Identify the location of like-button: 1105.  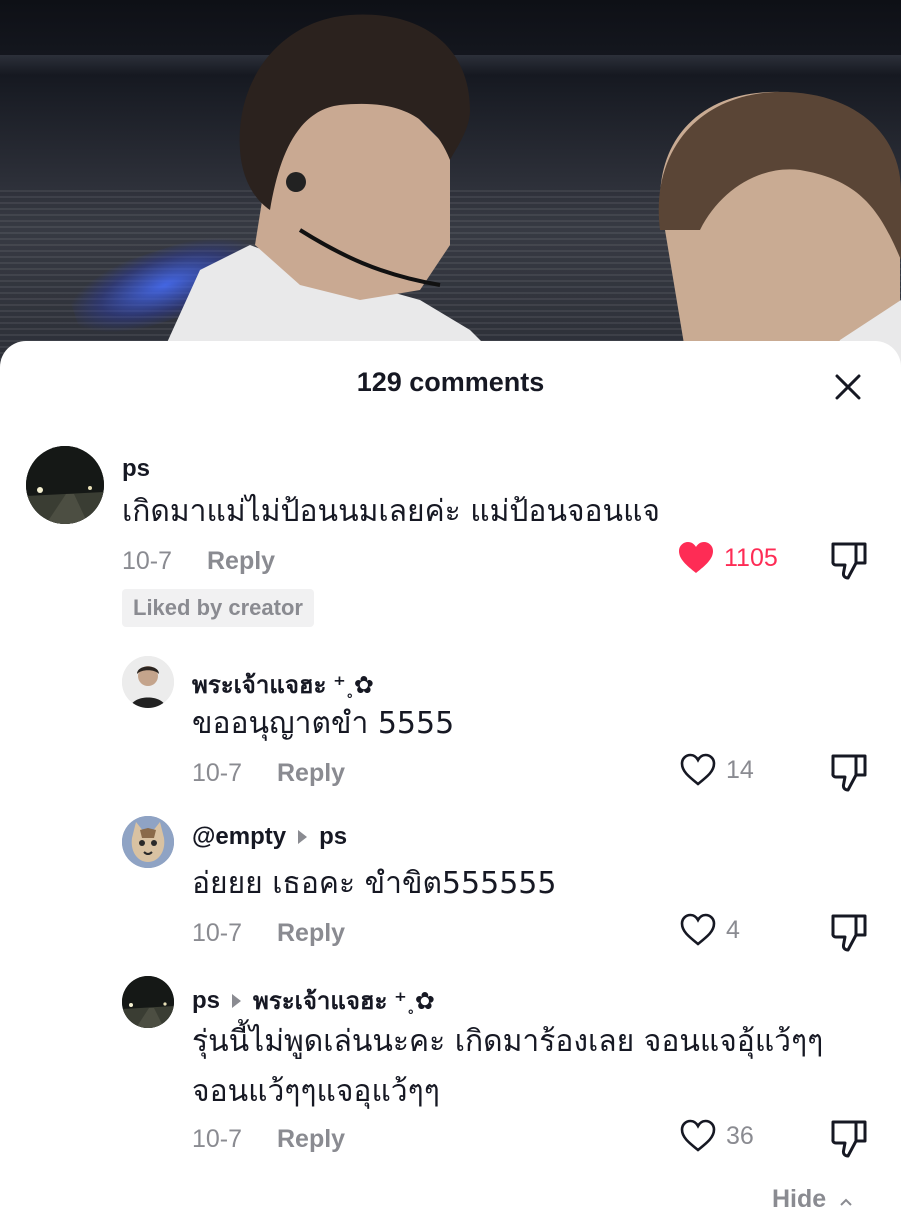
(728, 558).